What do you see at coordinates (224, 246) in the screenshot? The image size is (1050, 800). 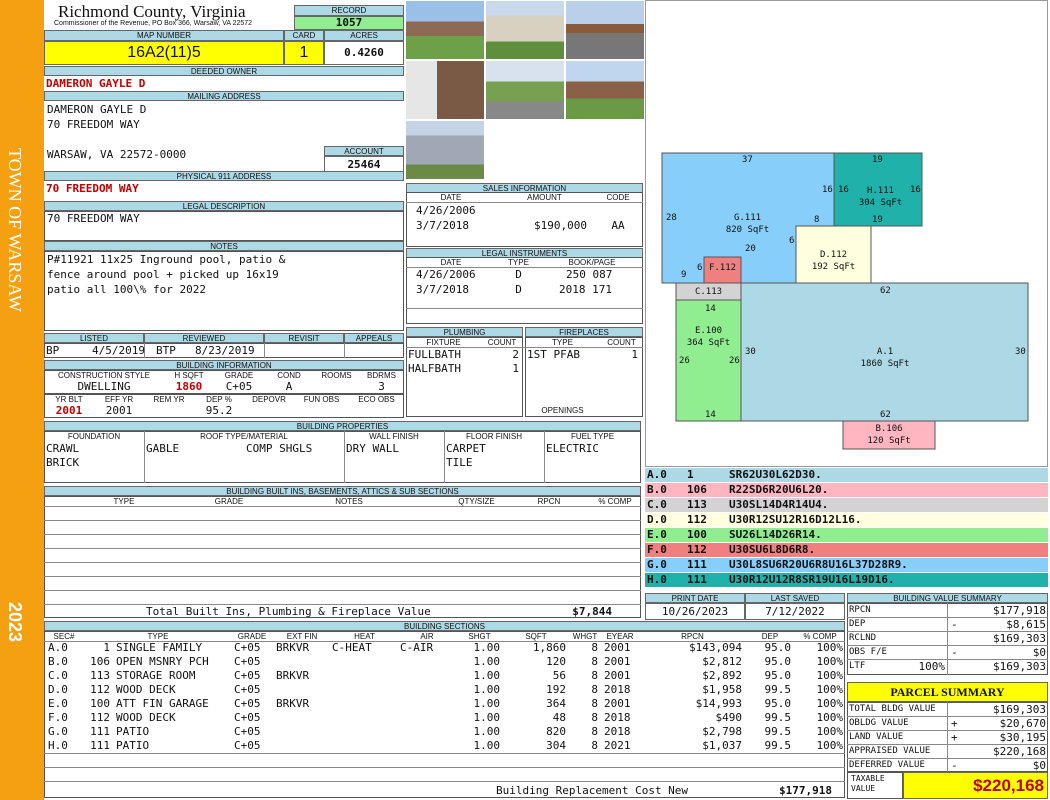 I see `notes-label: NOTES` at bounding box center [224, 246].